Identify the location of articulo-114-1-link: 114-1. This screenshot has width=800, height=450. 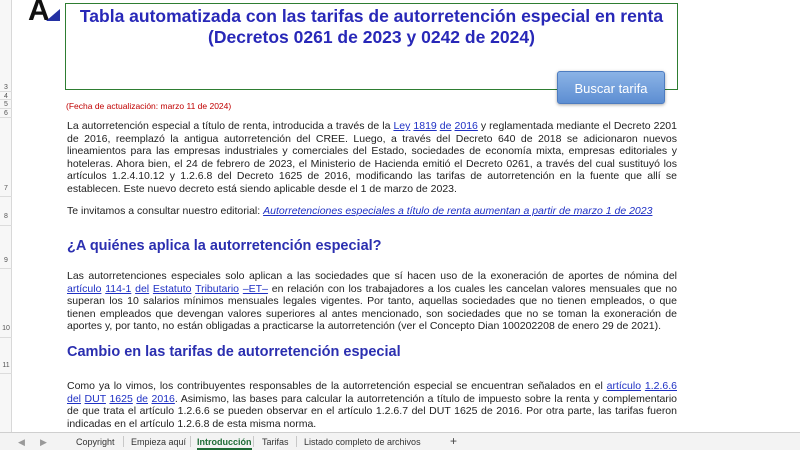
(118, 289).